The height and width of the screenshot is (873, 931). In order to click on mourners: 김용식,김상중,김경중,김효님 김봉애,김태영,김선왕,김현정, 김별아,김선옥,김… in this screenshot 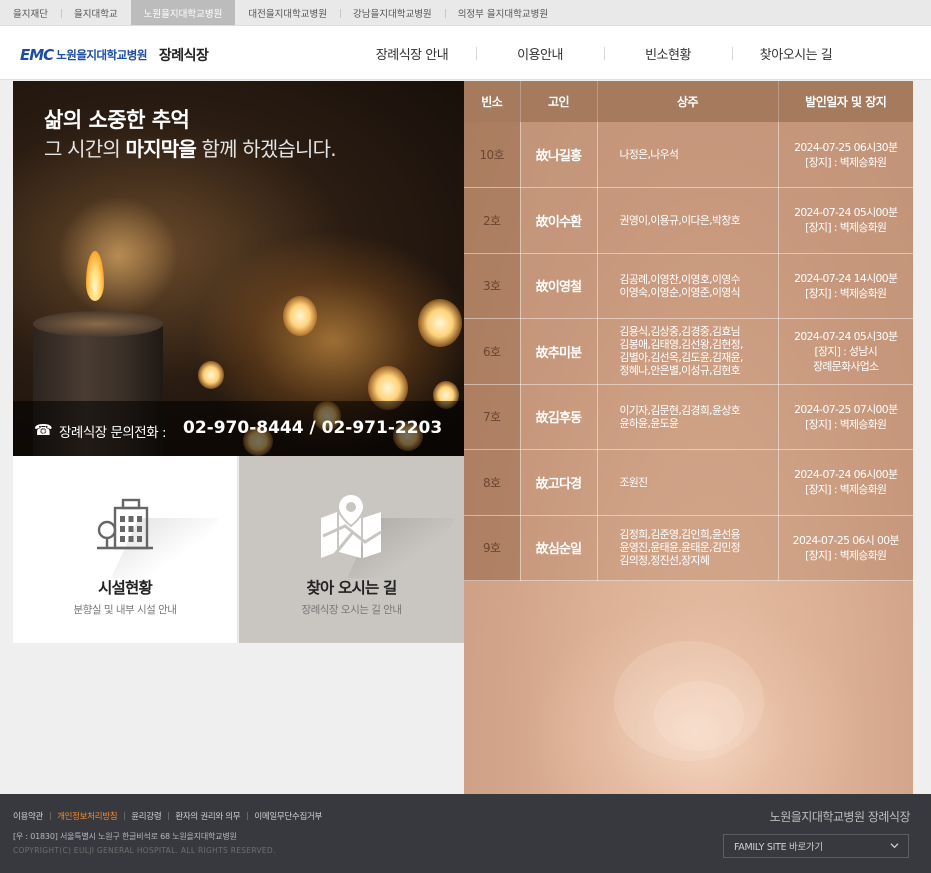, I will do `click(688, 351)`.